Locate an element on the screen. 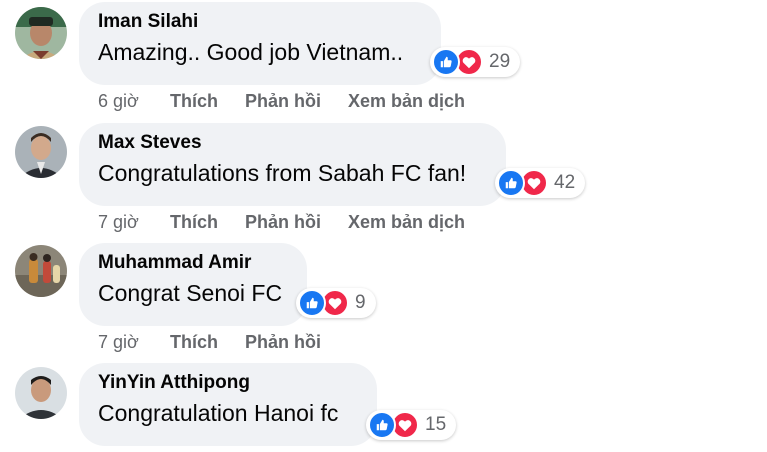 This screenshot has height=452, width=767. reaction-summary: 29 is located at coordinates (475, 62).